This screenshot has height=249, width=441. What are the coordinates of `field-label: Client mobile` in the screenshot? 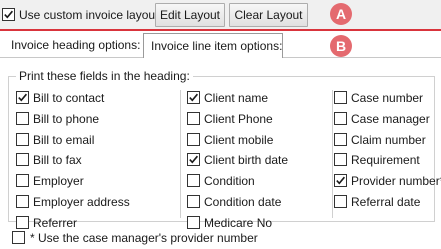 It's located at (239, 140).